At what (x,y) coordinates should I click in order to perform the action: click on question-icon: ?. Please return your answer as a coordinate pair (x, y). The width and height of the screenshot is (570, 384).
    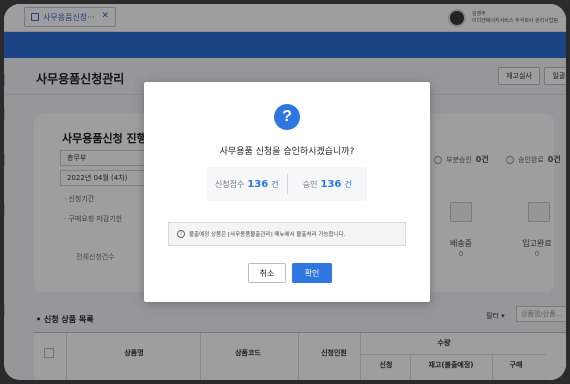
    Looking at the image, I should click on (287, 117).